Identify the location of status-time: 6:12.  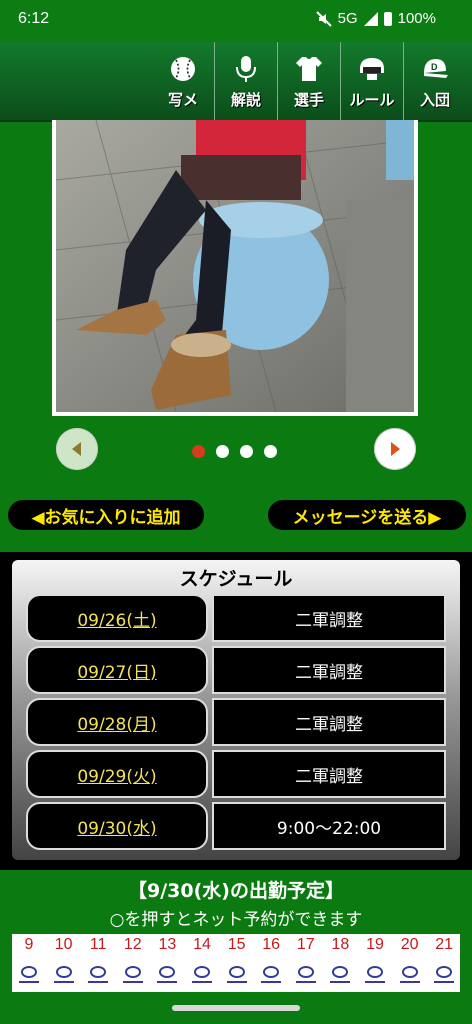
(34, 18).